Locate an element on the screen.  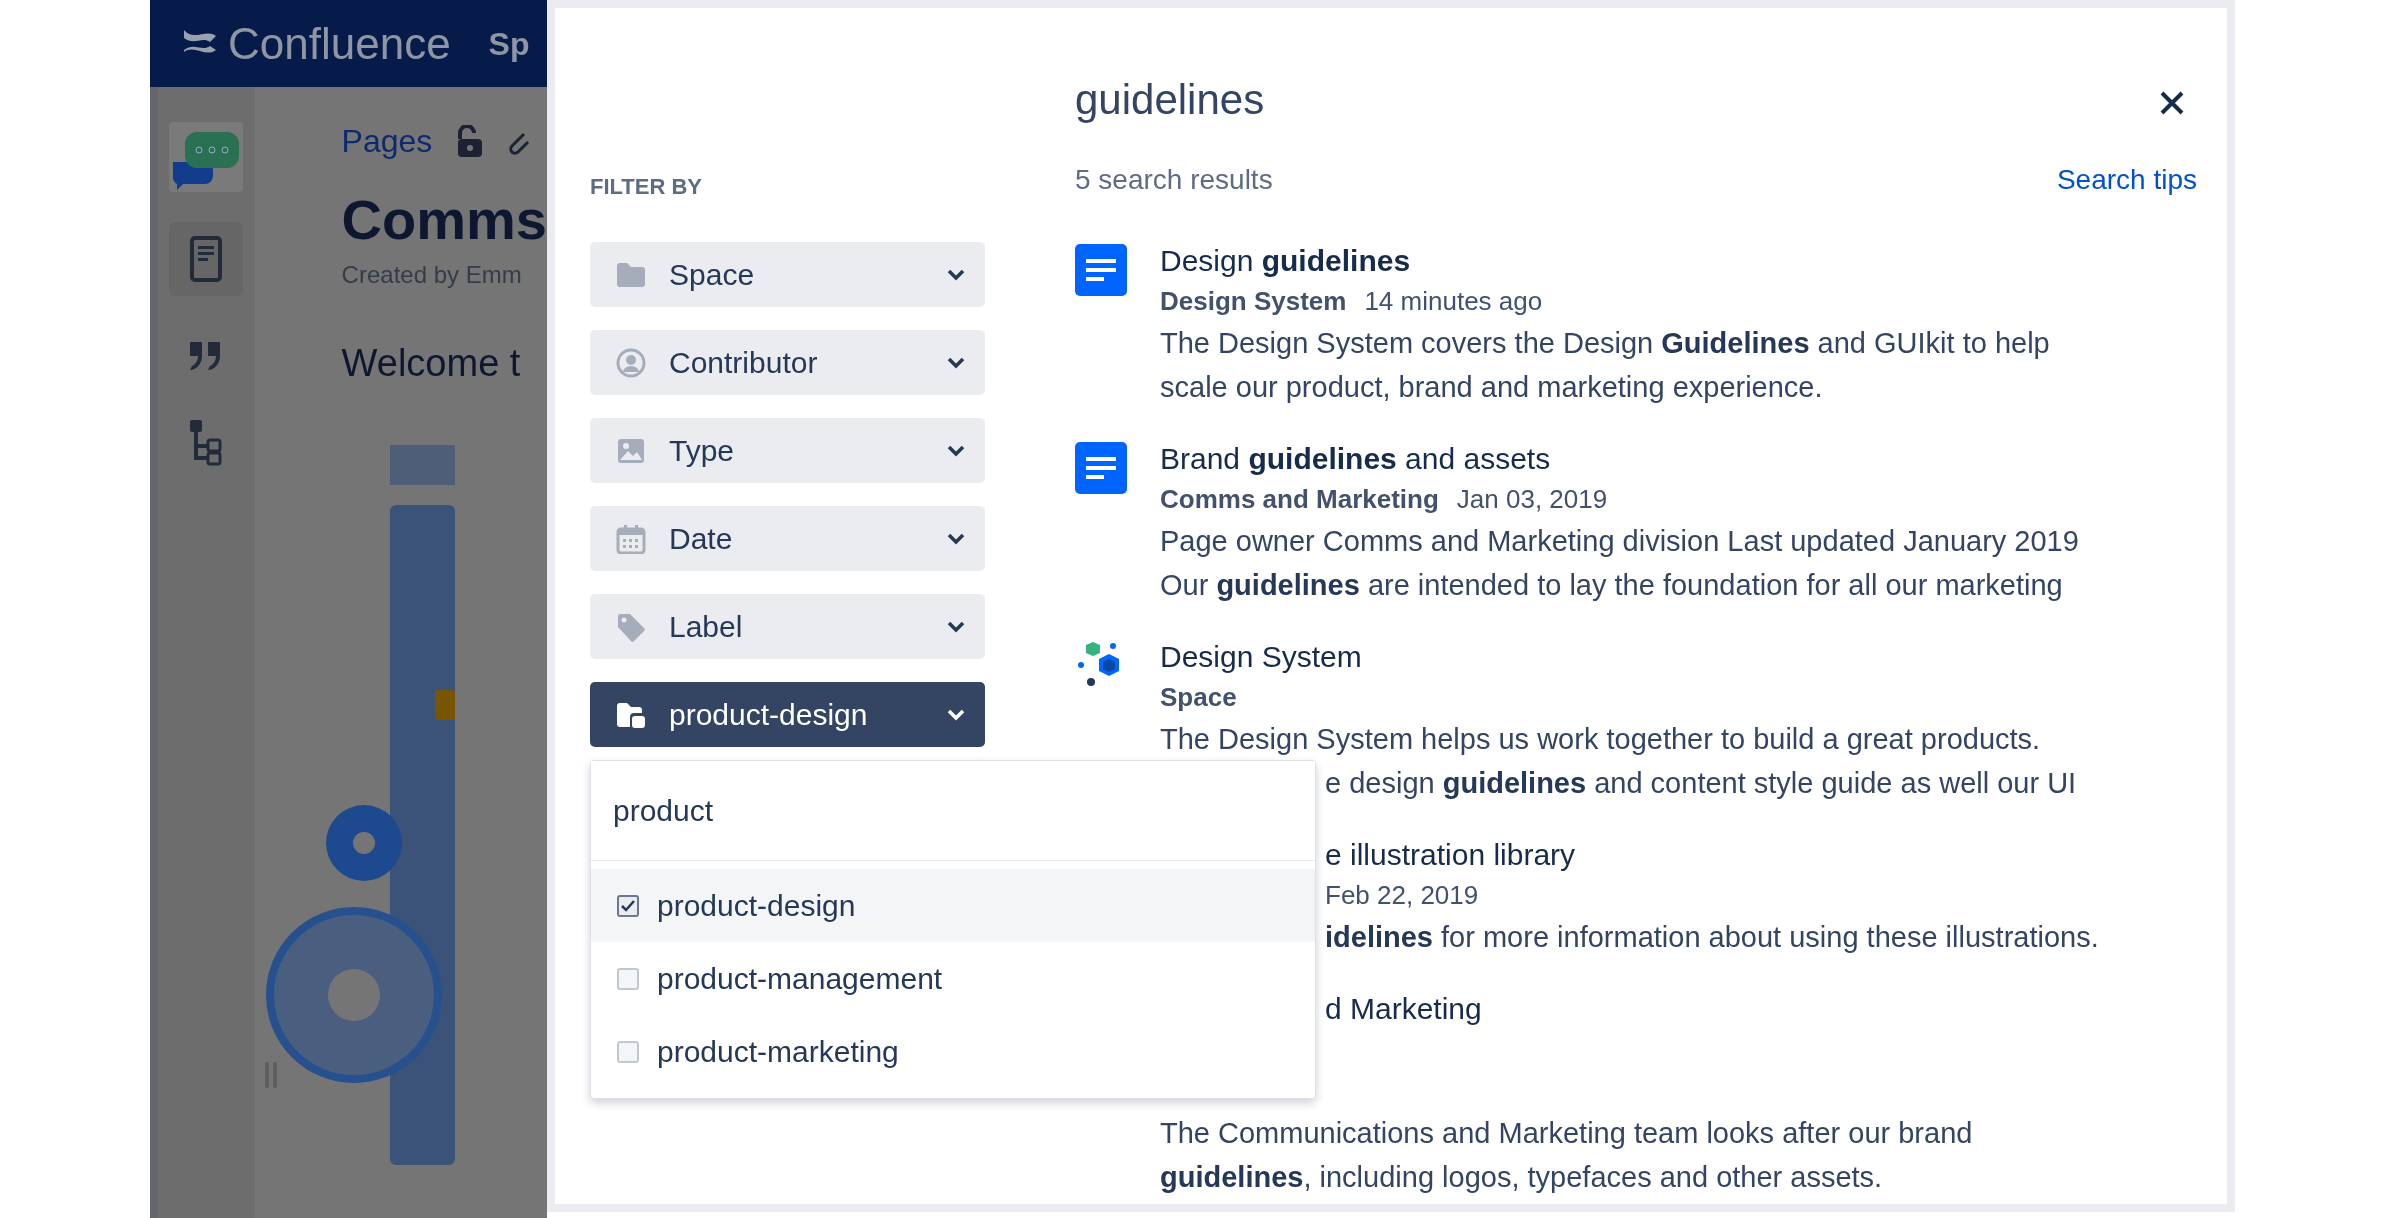
product-name: Confluence is located at coordinates (339, 43).